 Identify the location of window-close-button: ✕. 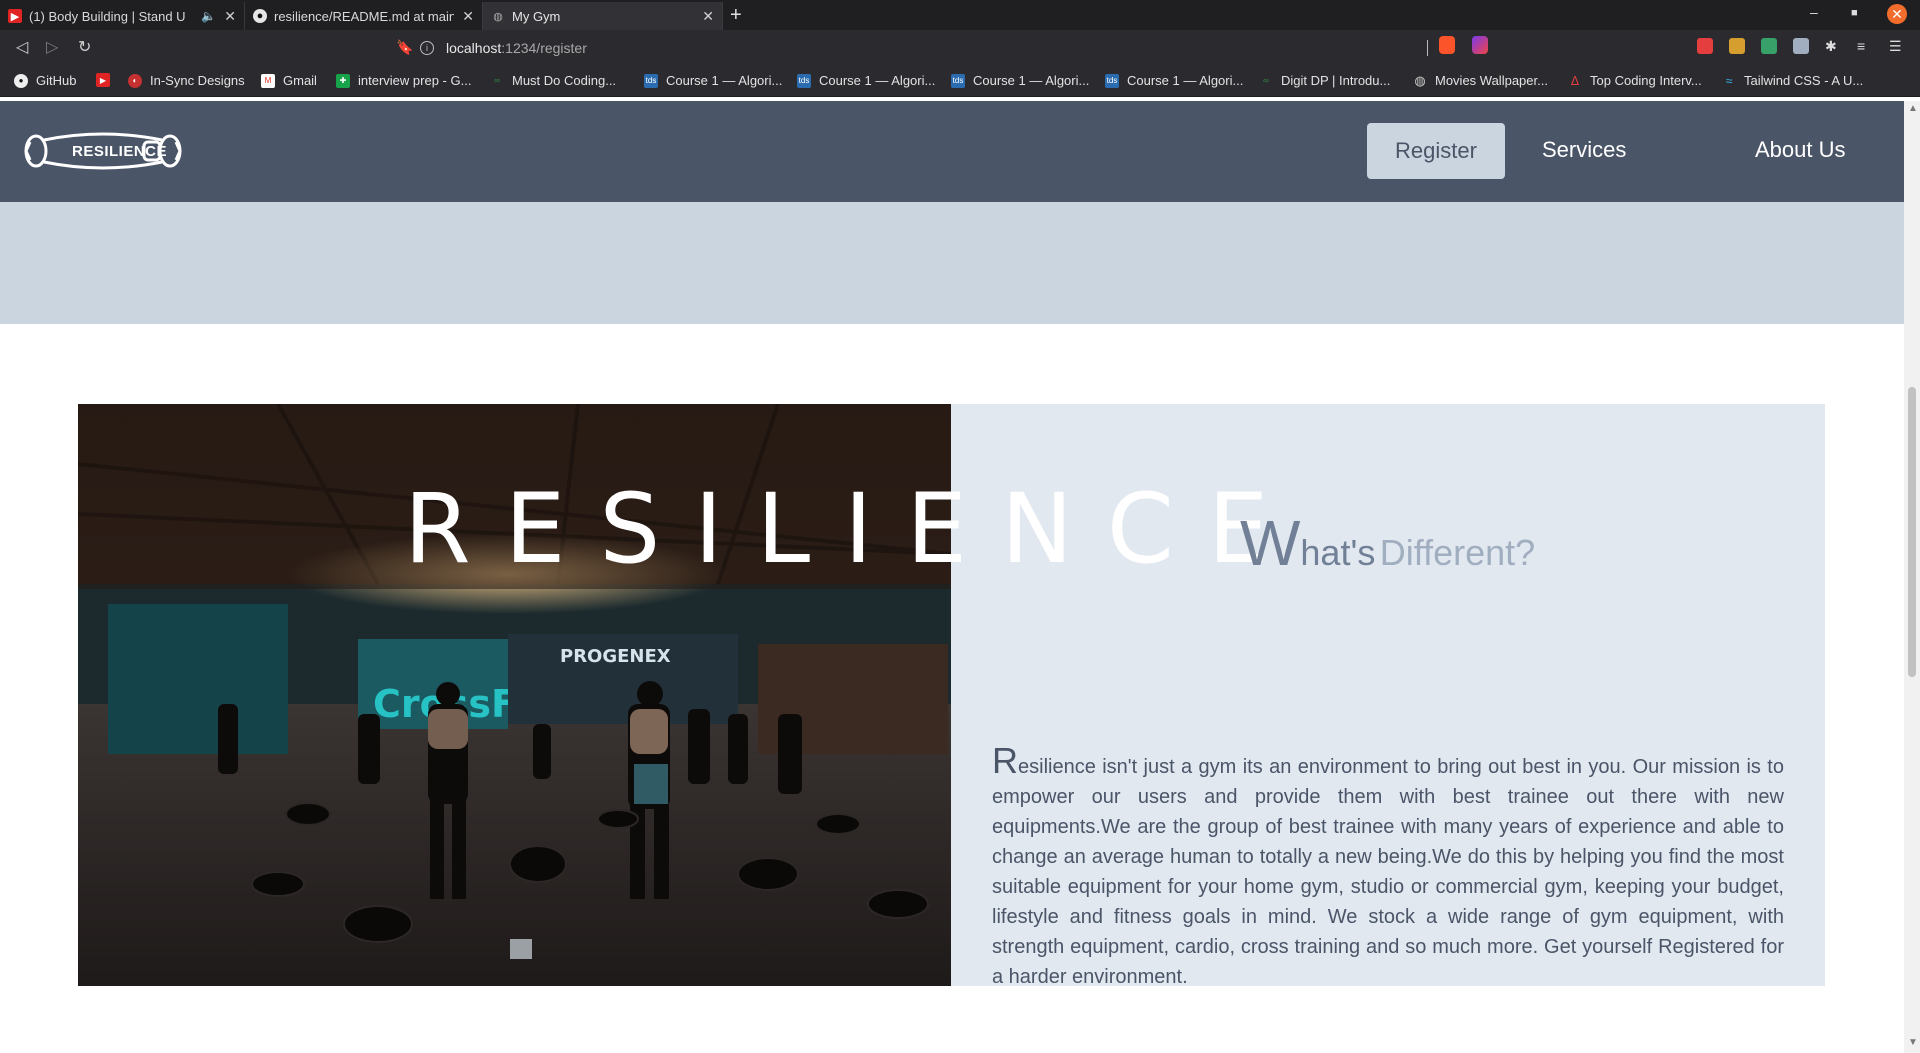
(1897, 14).